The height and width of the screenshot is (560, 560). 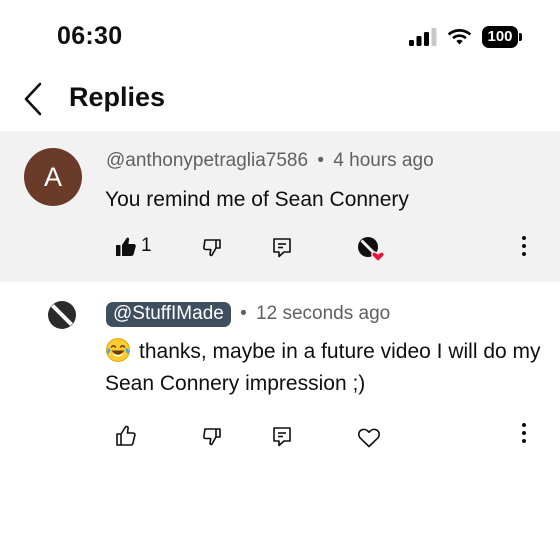 What do you see at coordinates (323, 313) in the screenshot?
I see `comment-time: 12 seconds ago` at bounding box center [323, 313].